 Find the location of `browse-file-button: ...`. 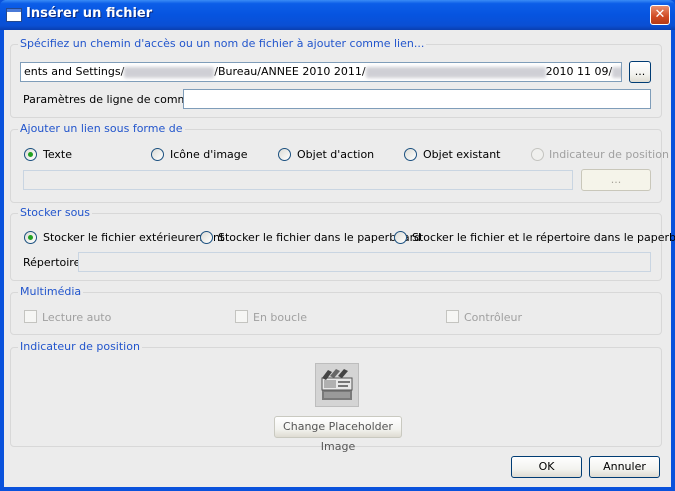

browse-file-button: ... is located at coordinates (640, 72).